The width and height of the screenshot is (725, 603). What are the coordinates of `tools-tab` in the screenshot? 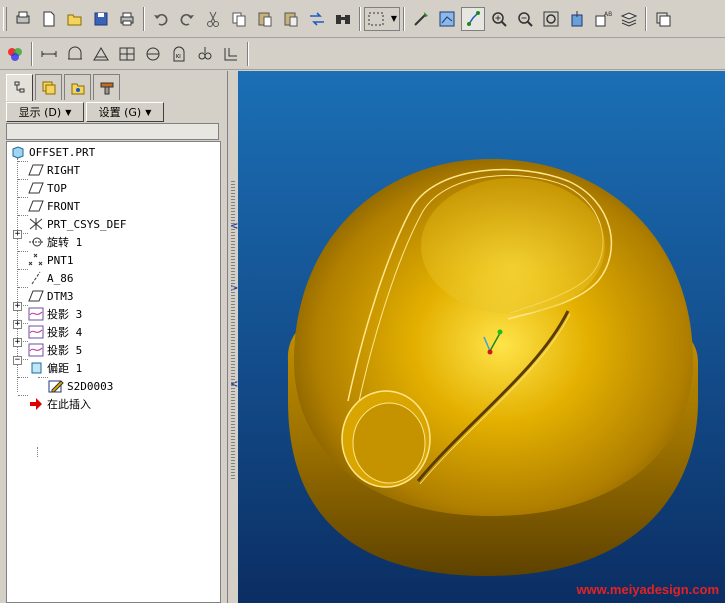 It's located at (106, 87).